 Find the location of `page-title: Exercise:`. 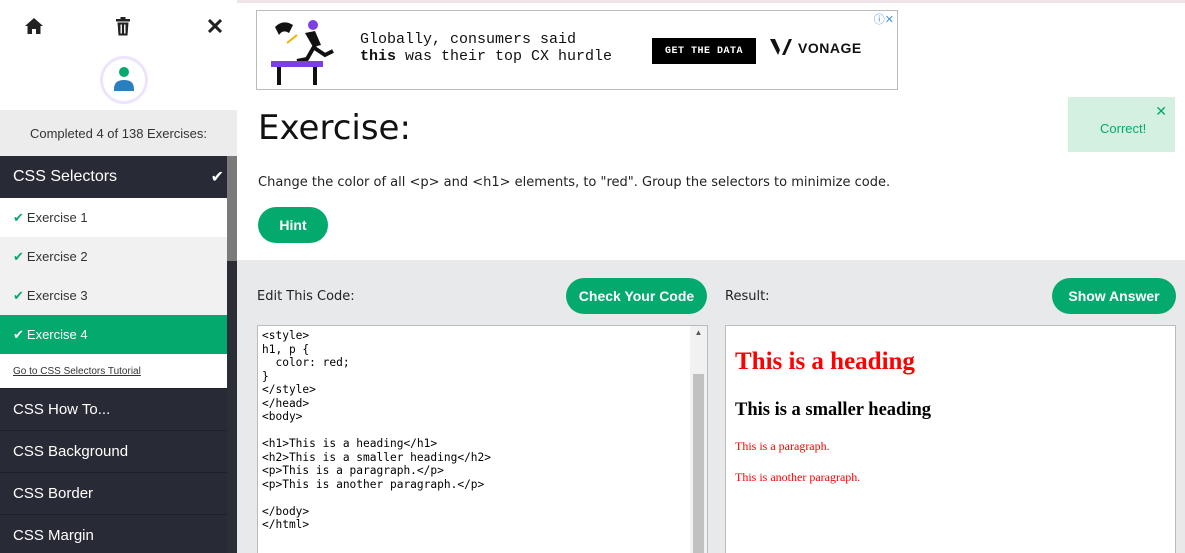

page-title: Exercise: is located at coordinates (334, 128).